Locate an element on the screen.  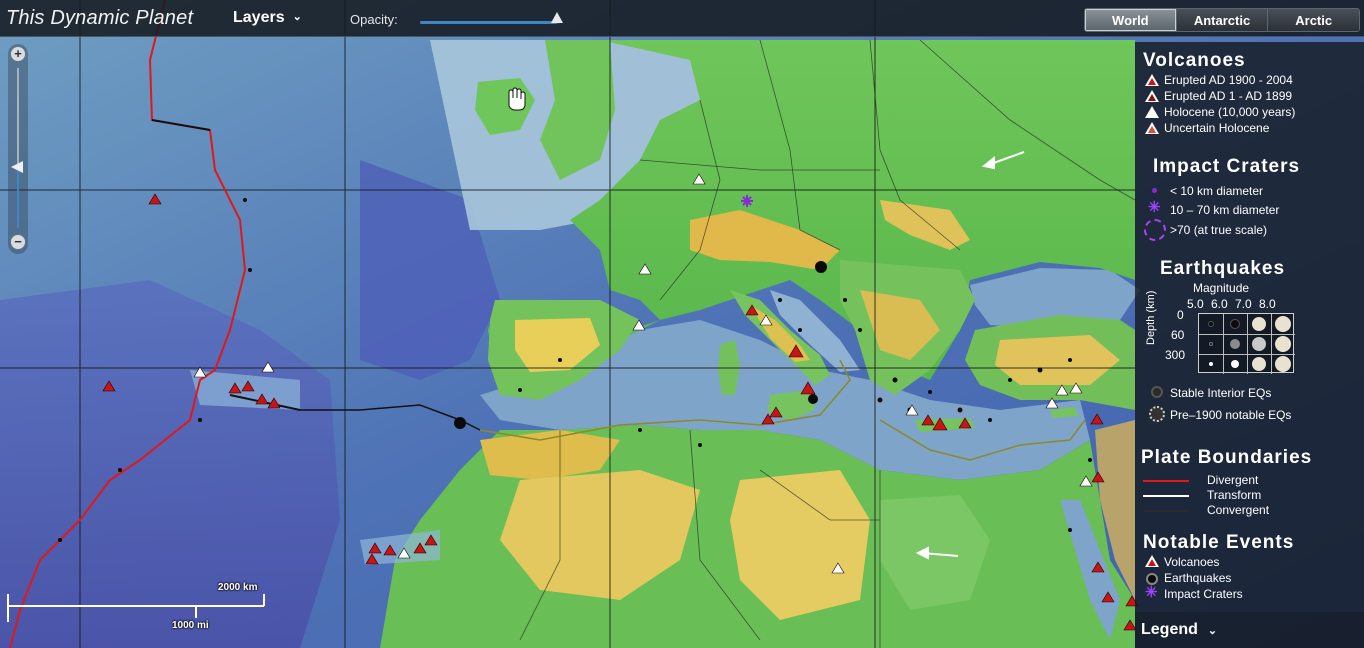
zoom-slider-thumb is located at coordinates (17, 167).